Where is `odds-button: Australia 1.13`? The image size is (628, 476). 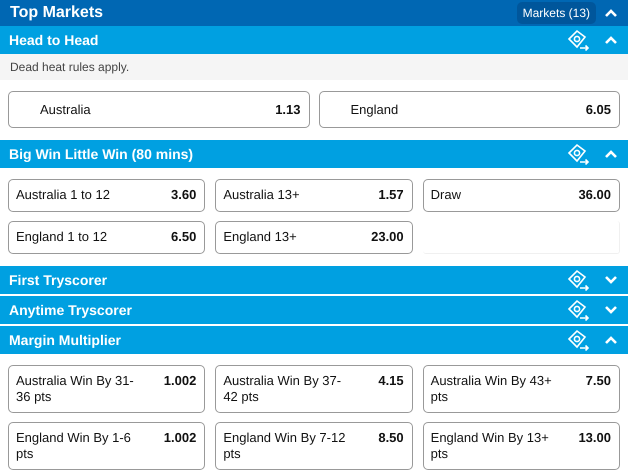
odds-button: Australia 1.13 is located at coordinates (159, 109).